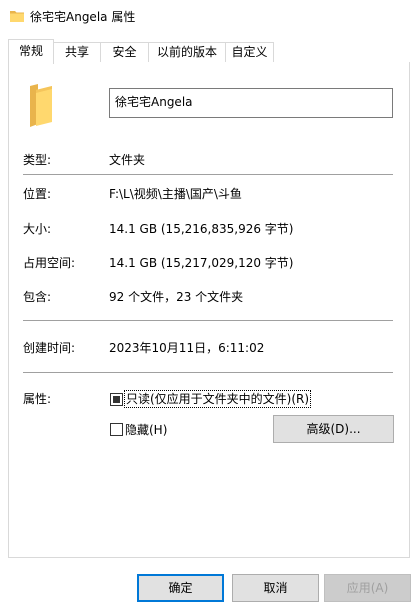 The height and width of the screenshot is (612, 419). What do you see at coordinates (275, 588) in the screenshot?
I see `cancel-button: 取消` at bounding box center [275, 588].